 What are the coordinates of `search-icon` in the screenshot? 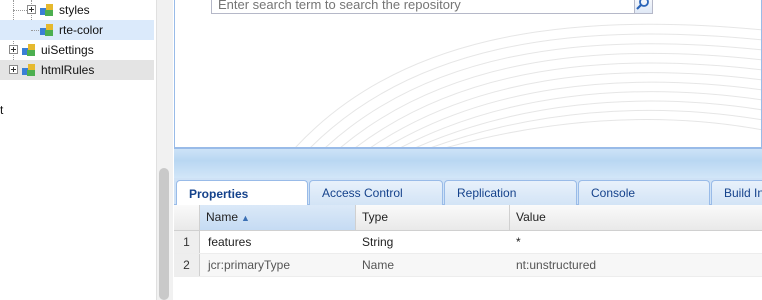 It's located at (642, 5).